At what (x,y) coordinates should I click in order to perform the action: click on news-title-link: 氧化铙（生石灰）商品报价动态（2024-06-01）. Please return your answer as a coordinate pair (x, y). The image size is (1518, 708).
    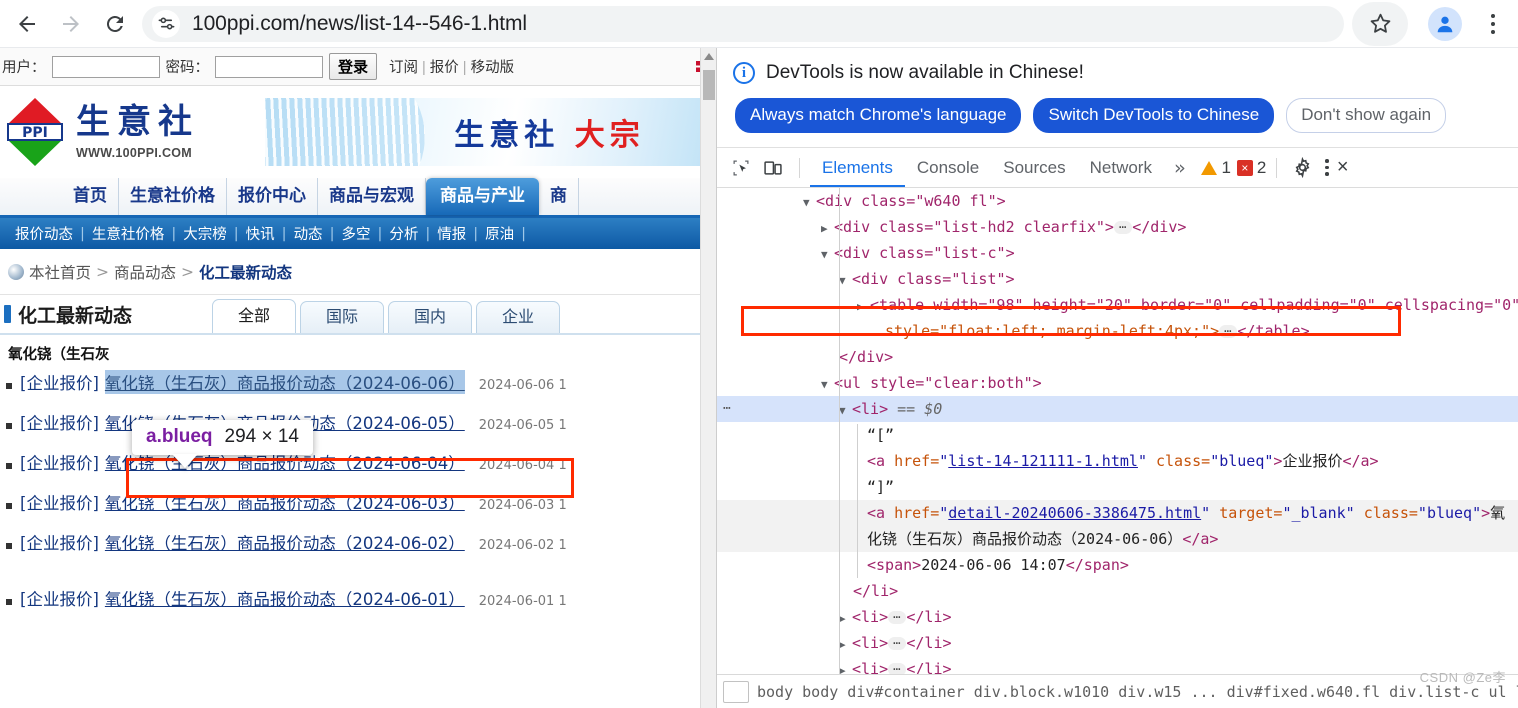
    Looking at the image, I should click on (285, 598).